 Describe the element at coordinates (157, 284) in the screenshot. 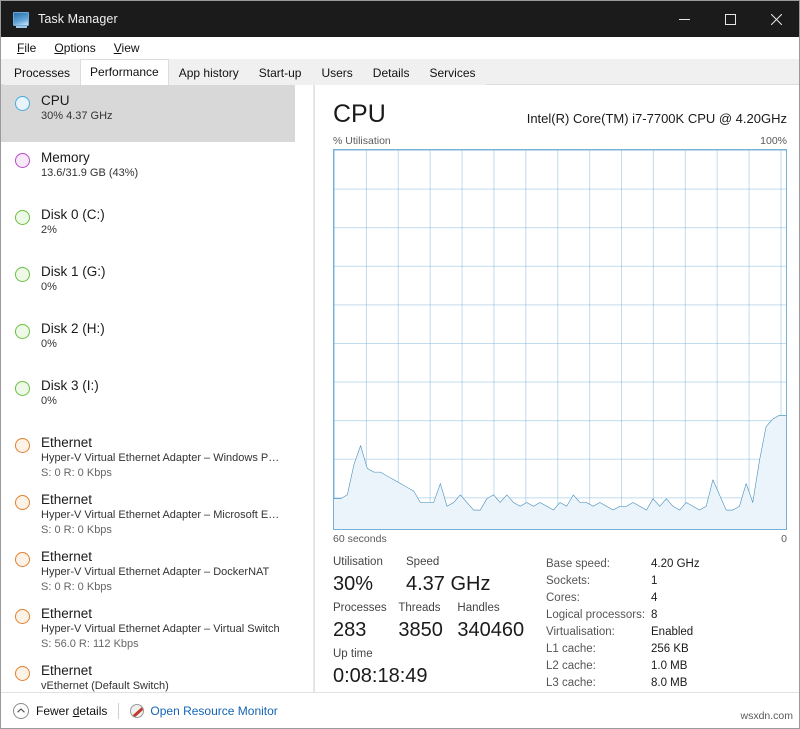

I see `sidebar-item-disk-1-g: Disk 1 (G:) 0%` at that location.